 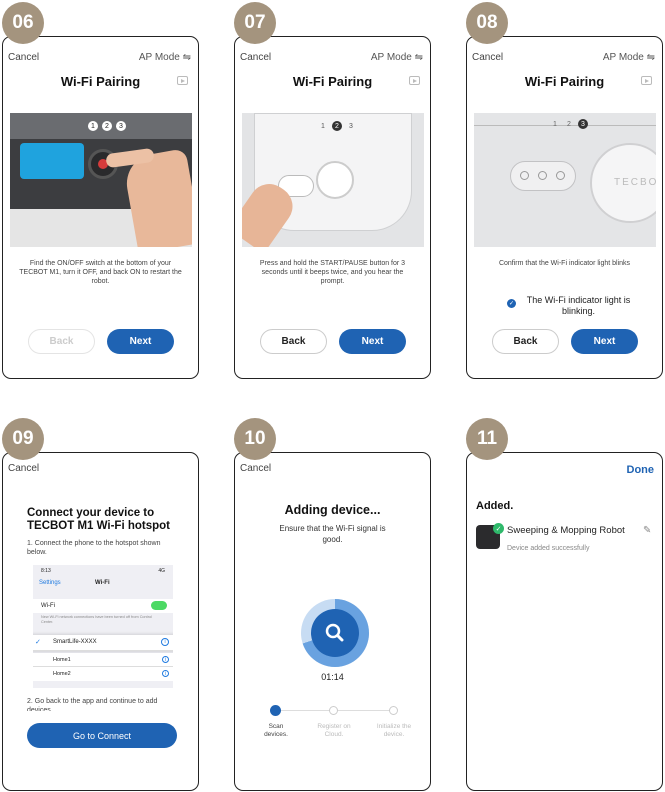 What do you see at coordinates (275, 710) in the screenshot?
I see `stage-scan-icon` at bounding box center [275, 710].